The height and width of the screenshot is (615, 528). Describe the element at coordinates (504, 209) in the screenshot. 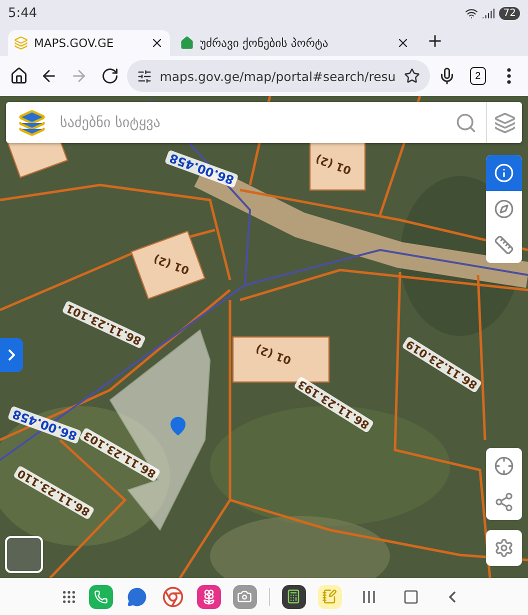

I see `compass-icon` at that location.